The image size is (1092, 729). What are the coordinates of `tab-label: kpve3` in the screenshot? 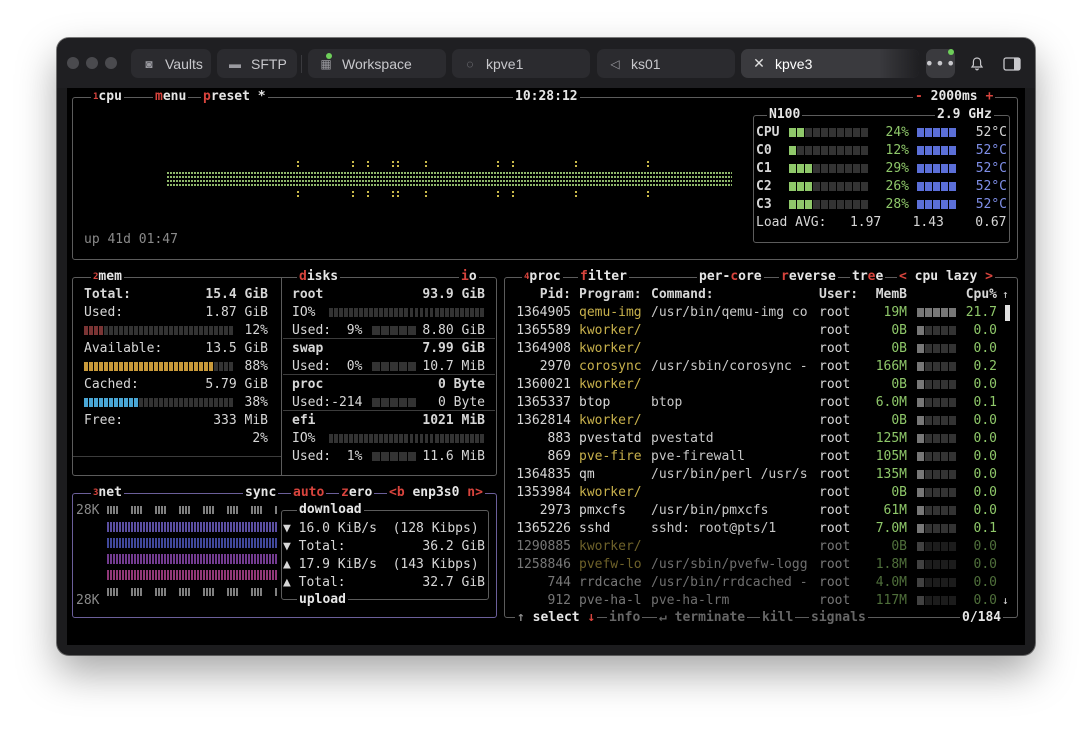 It's located at (794, 63).